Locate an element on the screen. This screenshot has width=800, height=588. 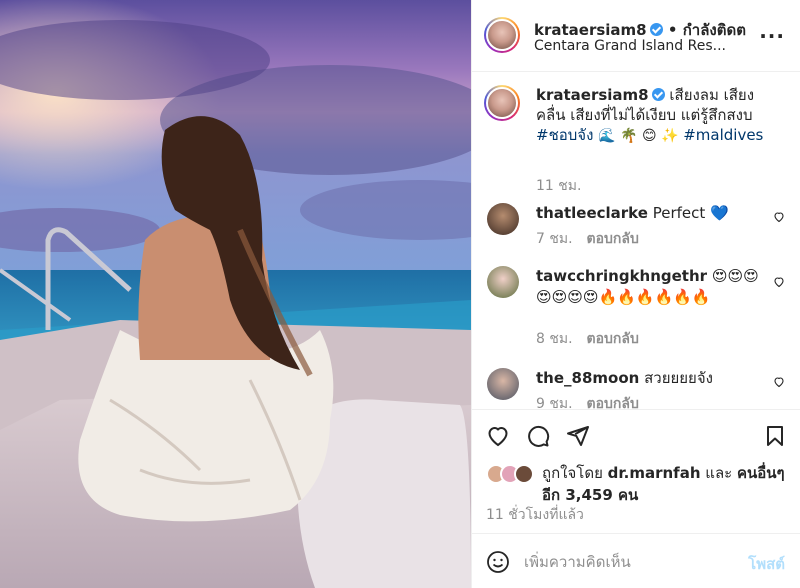
heart-icon is located at coordinates (498, 436).